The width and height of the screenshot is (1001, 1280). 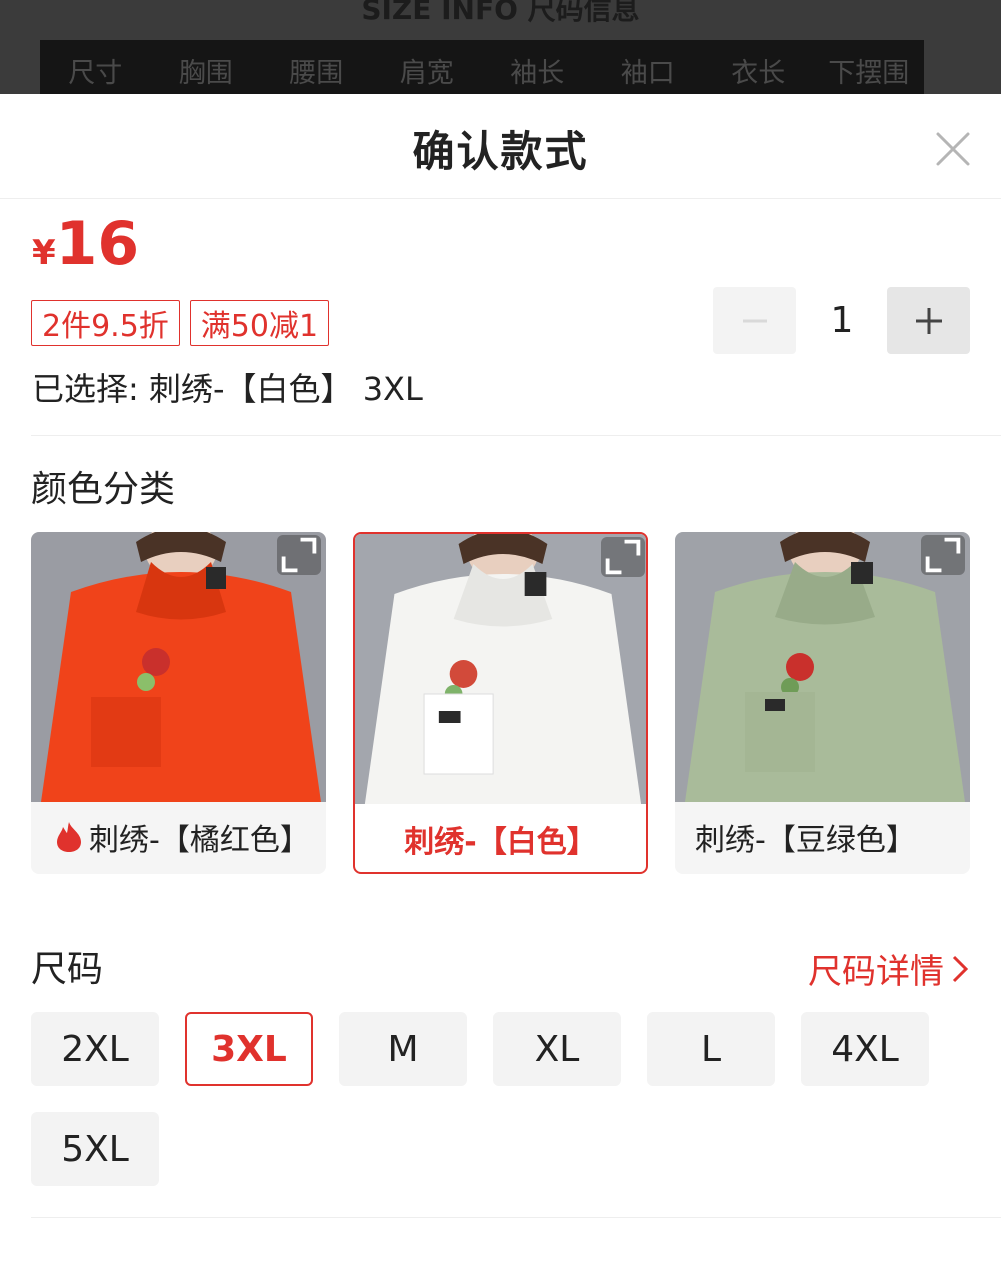 What do you see at coordinates (95, 1149) in the screenshot?
I see `size-option-5xl: 5XL` at bounding box center [95, 1149].